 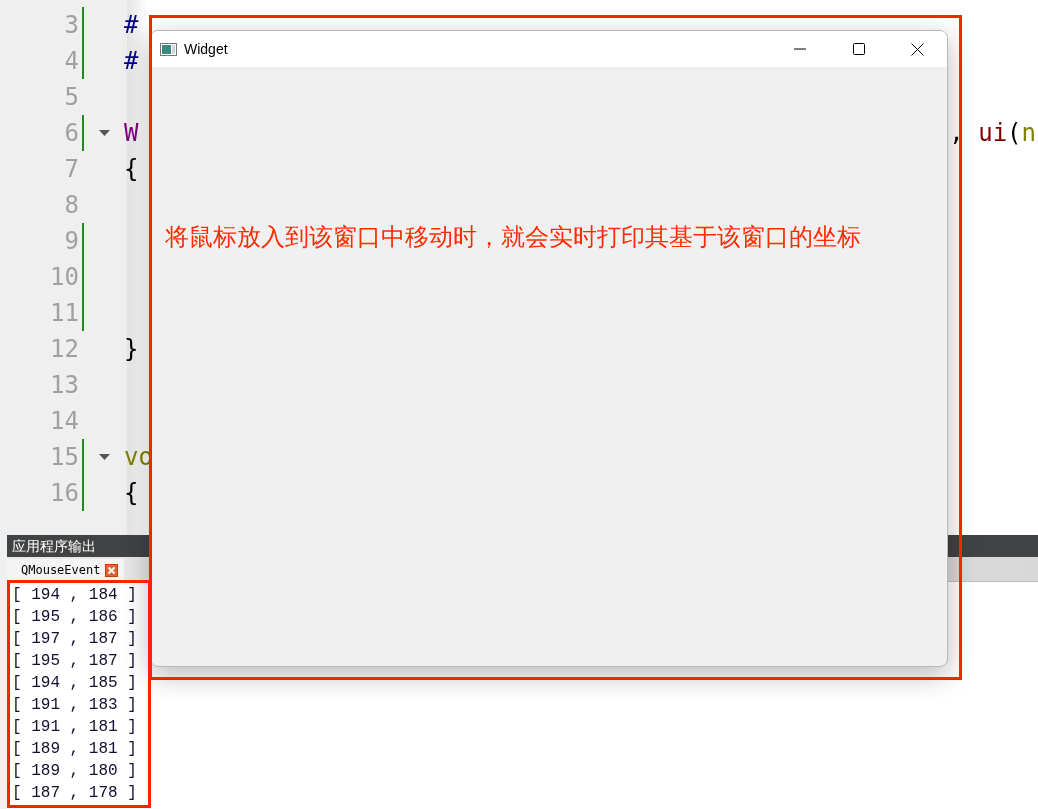 I want to click on line-number: 16, so click(x=64, y=493).